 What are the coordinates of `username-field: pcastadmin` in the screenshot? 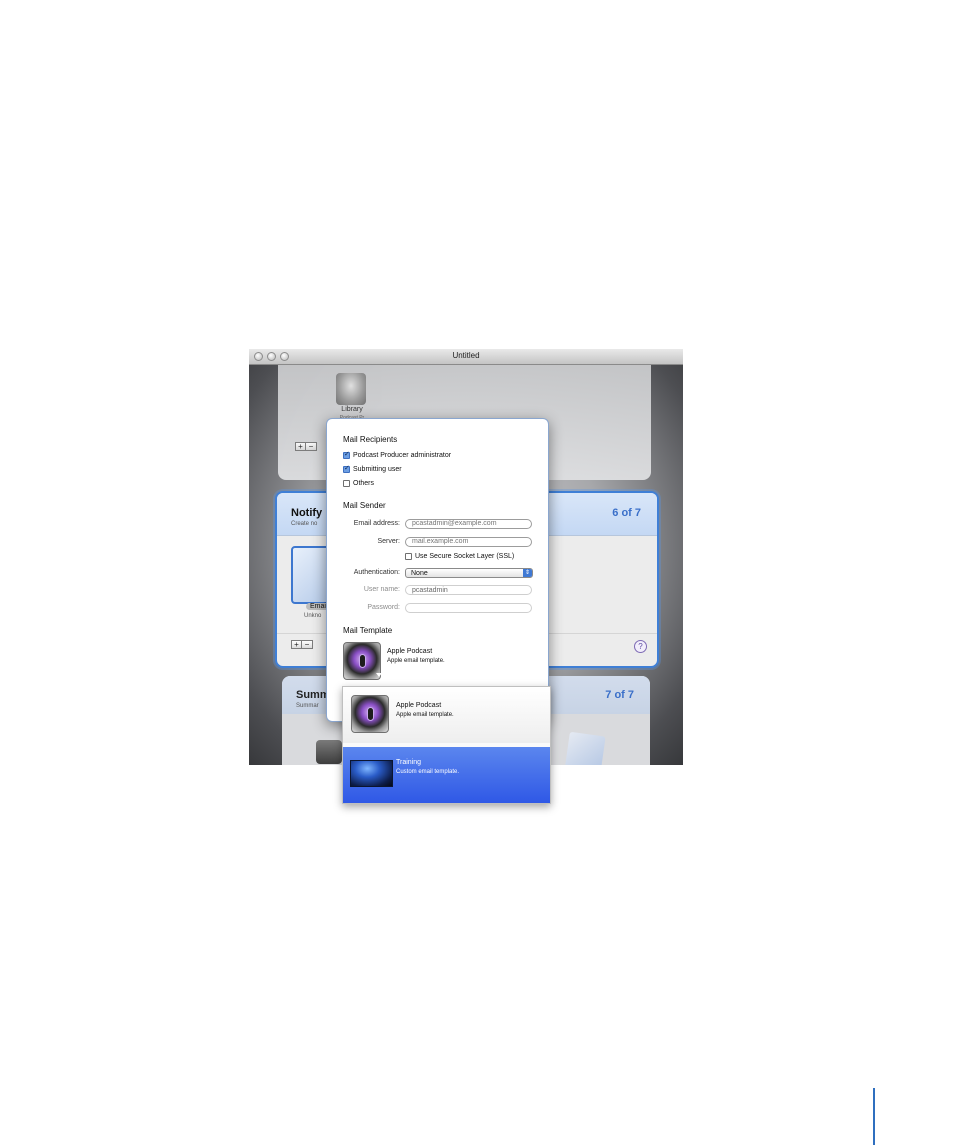 It's located at (468, 590).